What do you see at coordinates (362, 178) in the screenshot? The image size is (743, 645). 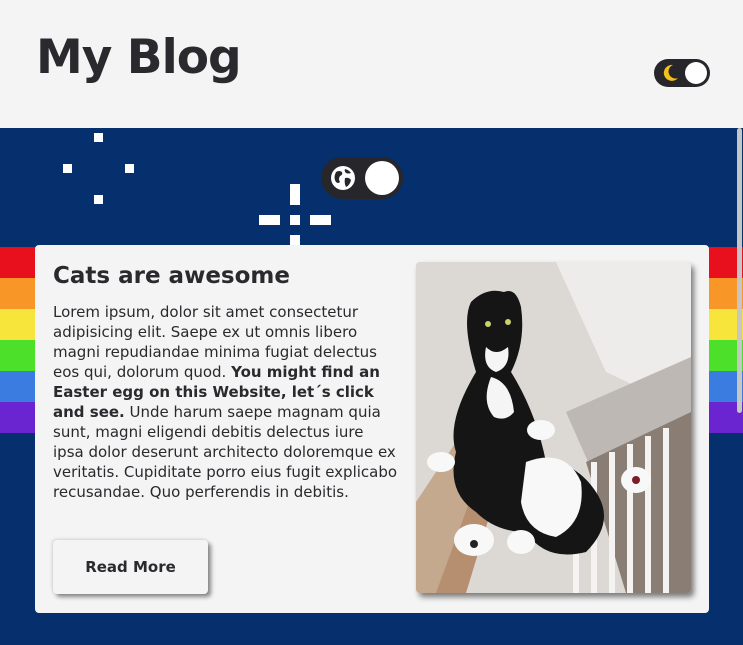 I see `language-toggle` at bounding box center [362, 178].